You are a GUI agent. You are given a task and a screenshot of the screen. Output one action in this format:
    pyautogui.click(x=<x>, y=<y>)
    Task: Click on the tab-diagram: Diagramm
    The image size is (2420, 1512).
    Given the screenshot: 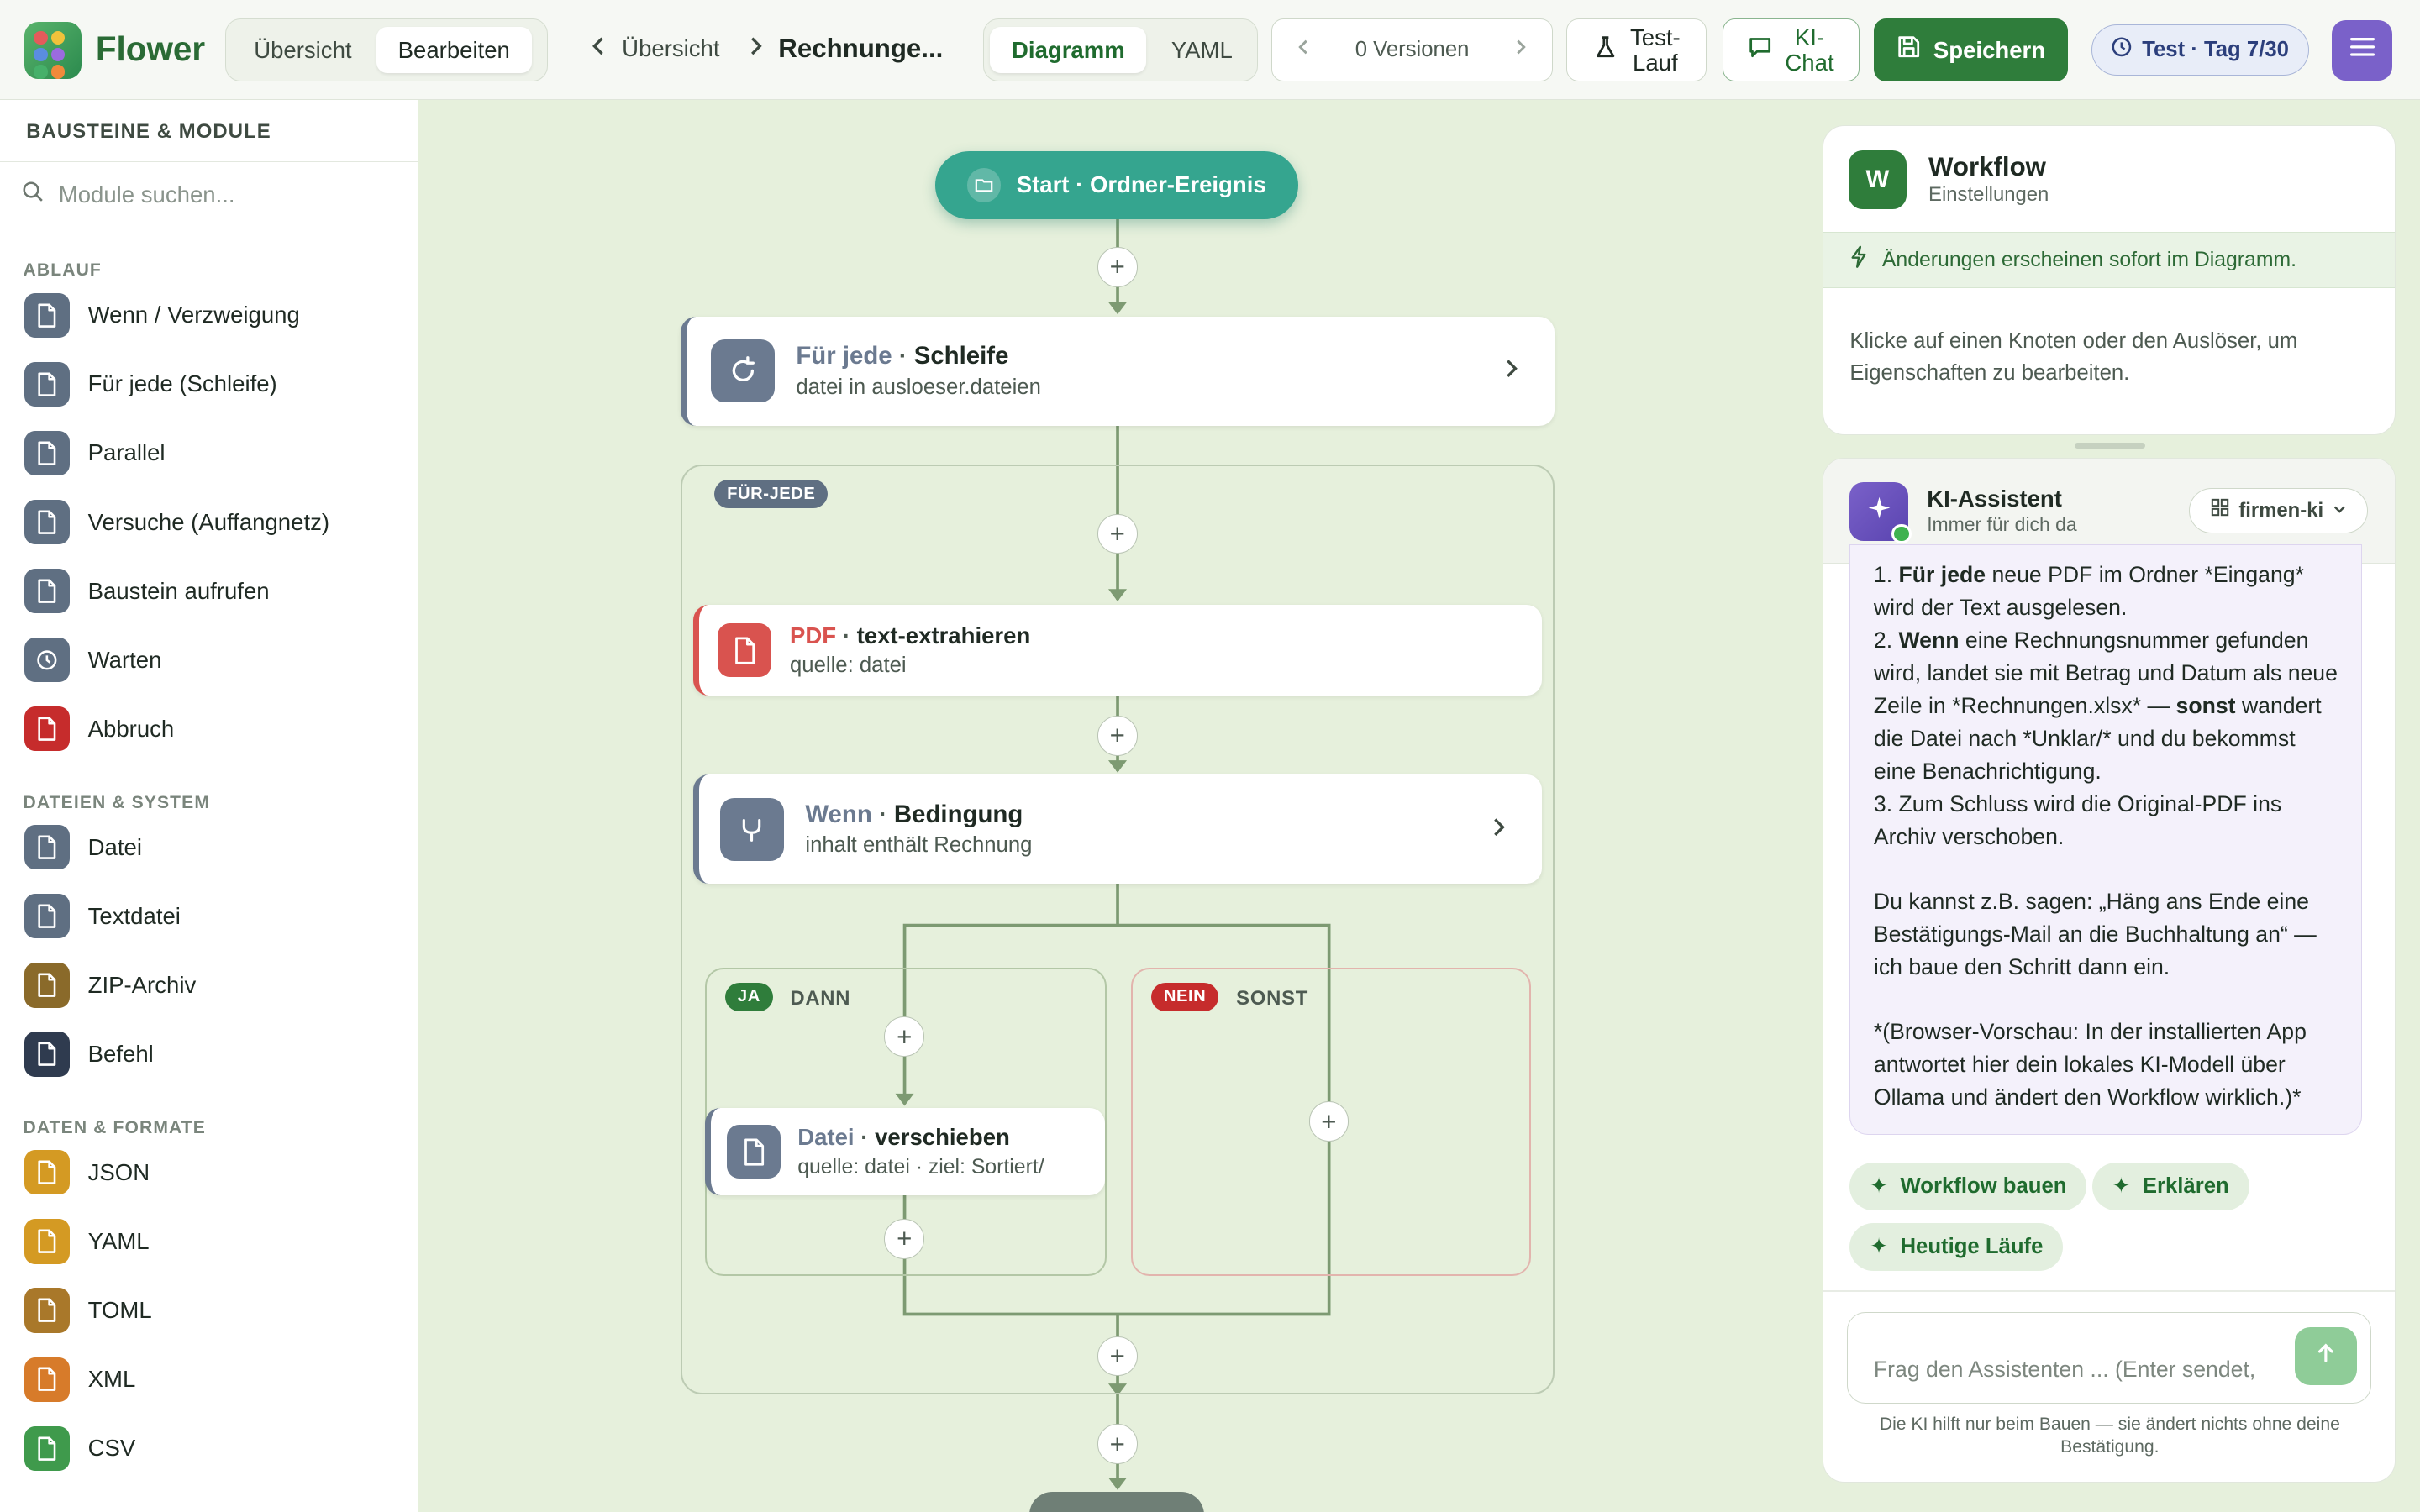 What is the action you would take?
    pyautogui.click(x=1068, y=50)
    